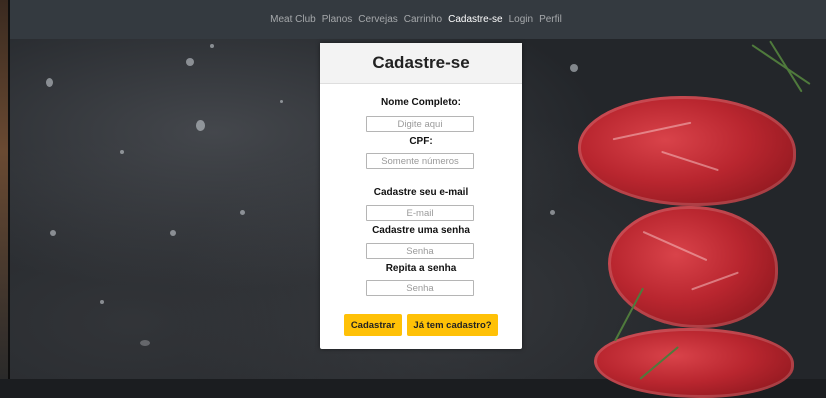  What do you see at coordinates (521, 19) in the screenshot?
I see `nav-link-login: Login` at bounding box center [521, 19].